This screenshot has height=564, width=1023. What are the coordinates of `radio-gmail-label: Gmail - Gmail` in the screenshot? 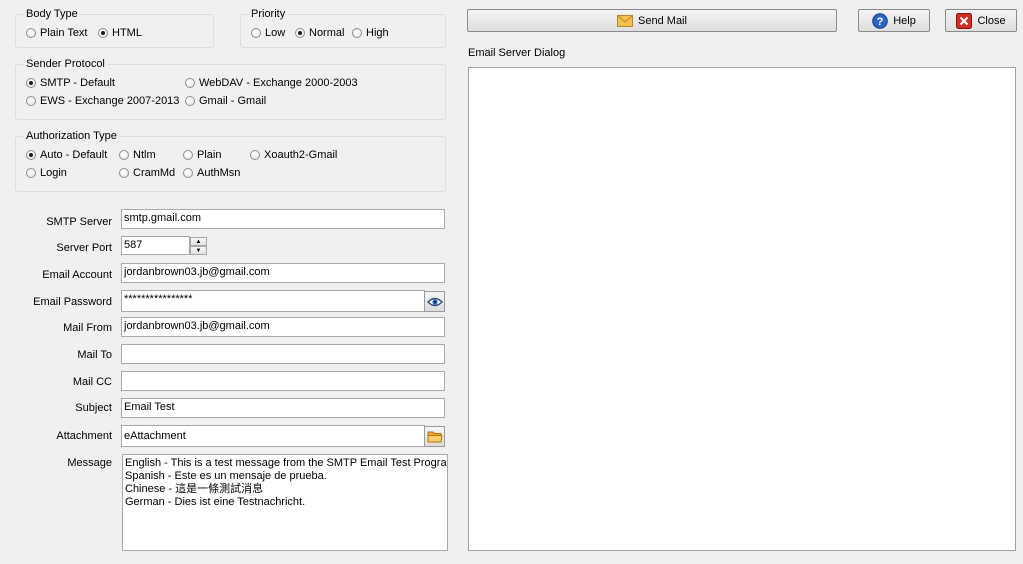 It's located at (233, 101).